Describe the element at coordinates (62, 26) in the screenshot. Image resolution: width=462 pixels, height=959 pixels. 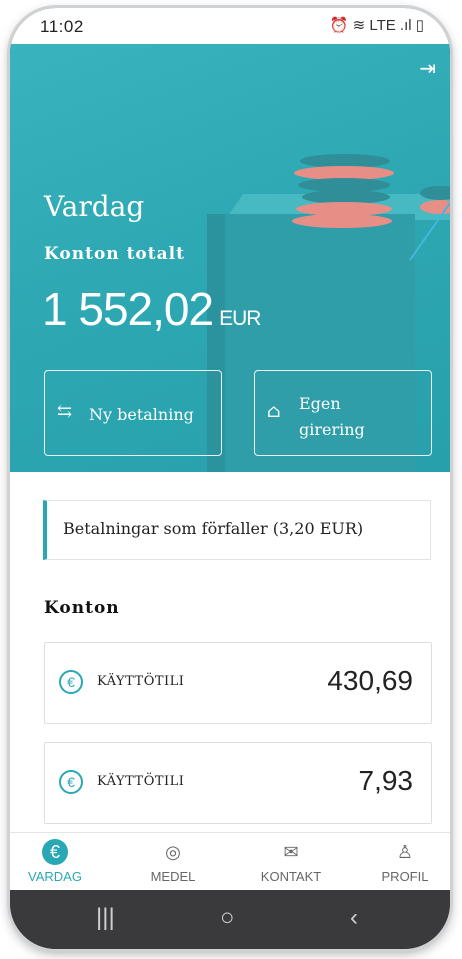
I see `status-time: 11:02` at that location.